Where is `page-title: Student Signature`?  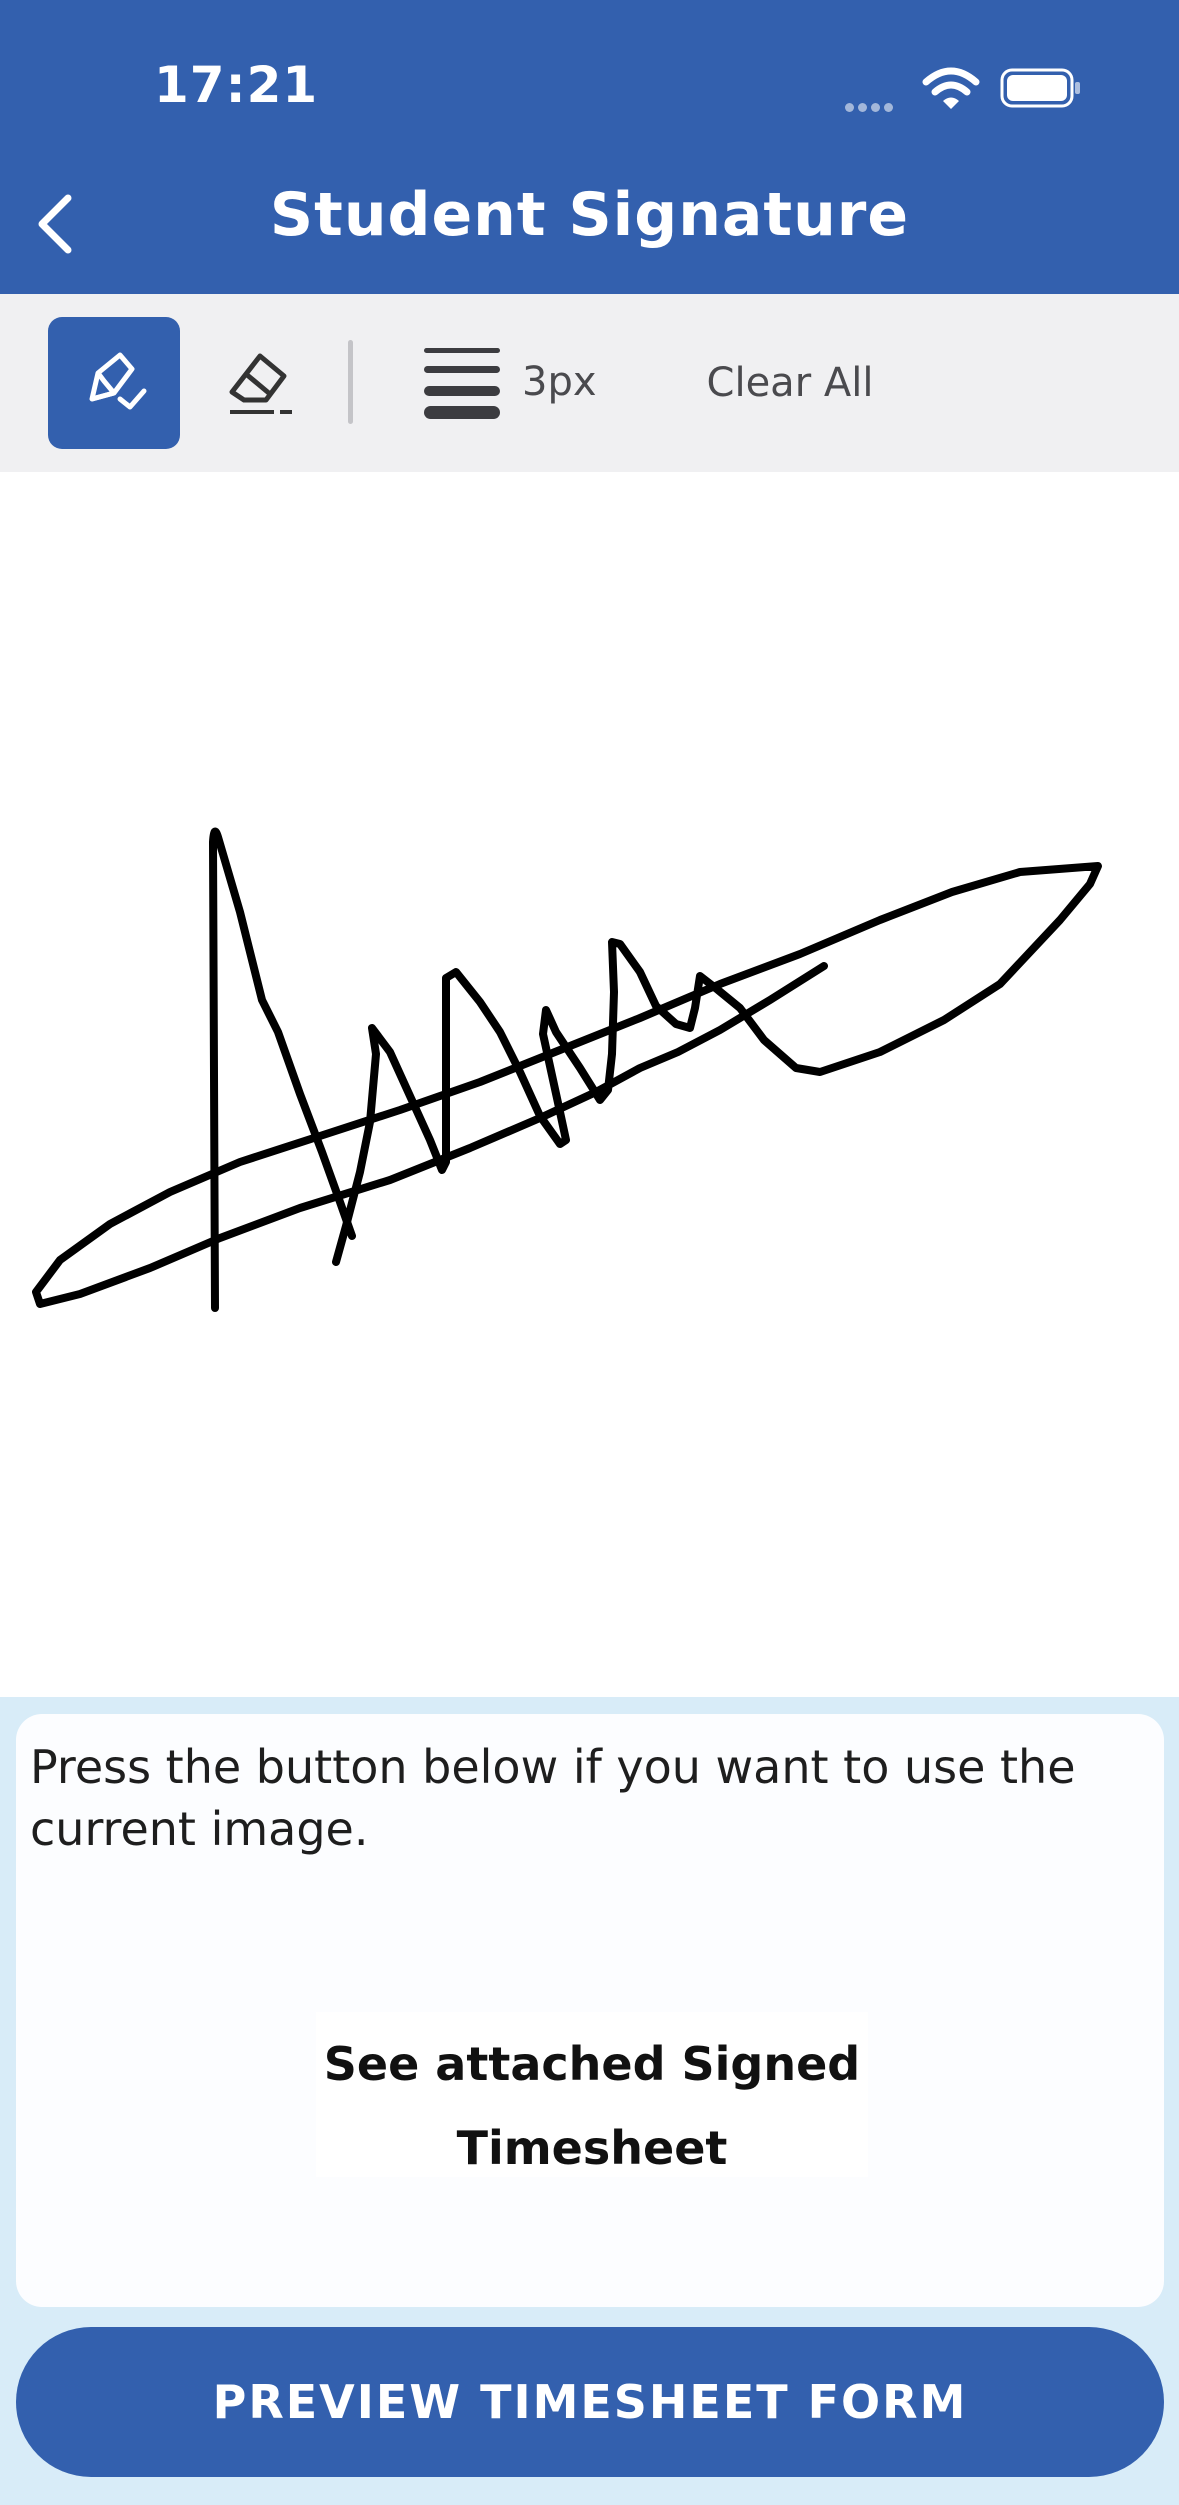 page-title: Student Signature is located at coordinates (589, 215).